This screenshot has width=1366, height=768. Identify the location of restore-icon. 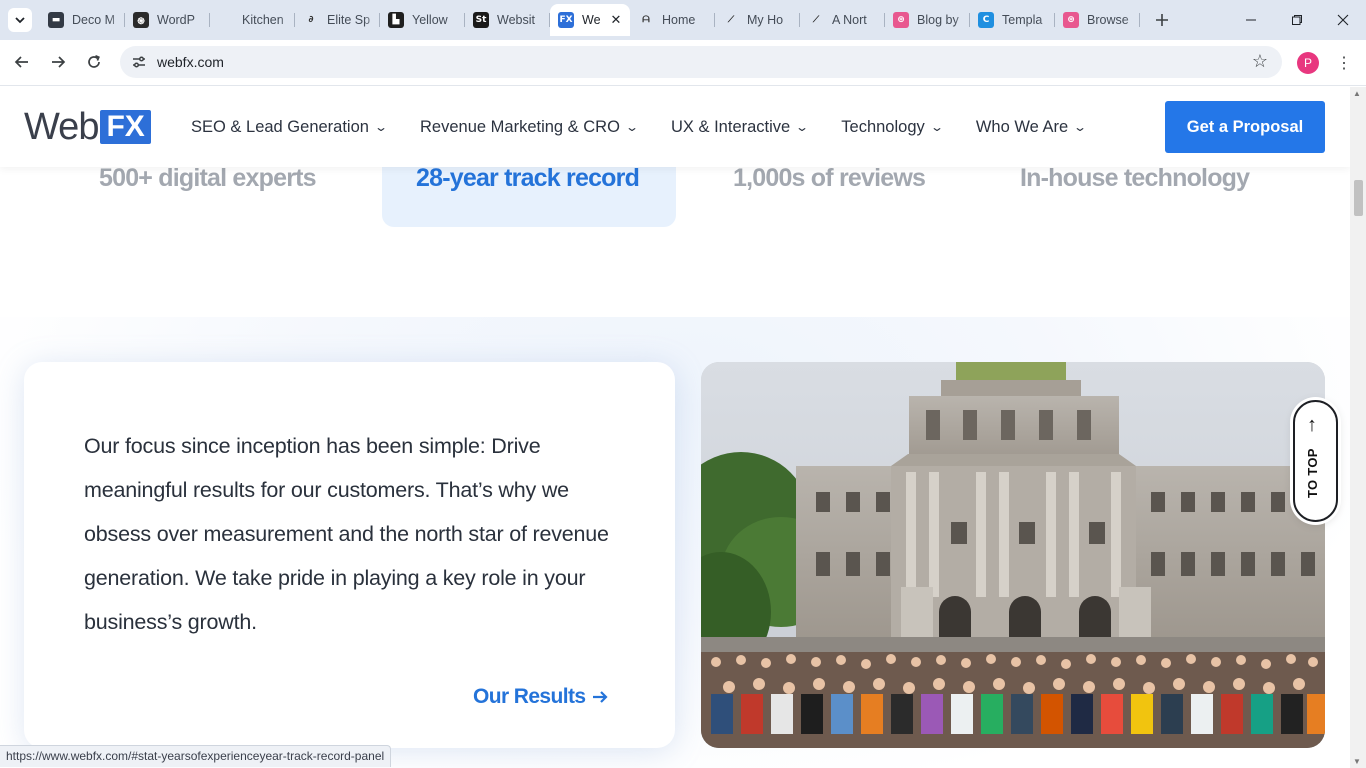
(1297, 20).